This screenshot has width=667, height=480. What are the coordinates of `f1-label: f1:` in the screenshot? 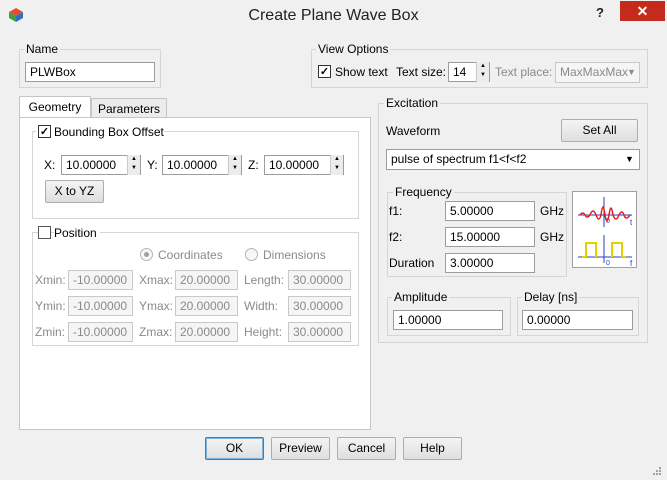 It's located at (396, 211).